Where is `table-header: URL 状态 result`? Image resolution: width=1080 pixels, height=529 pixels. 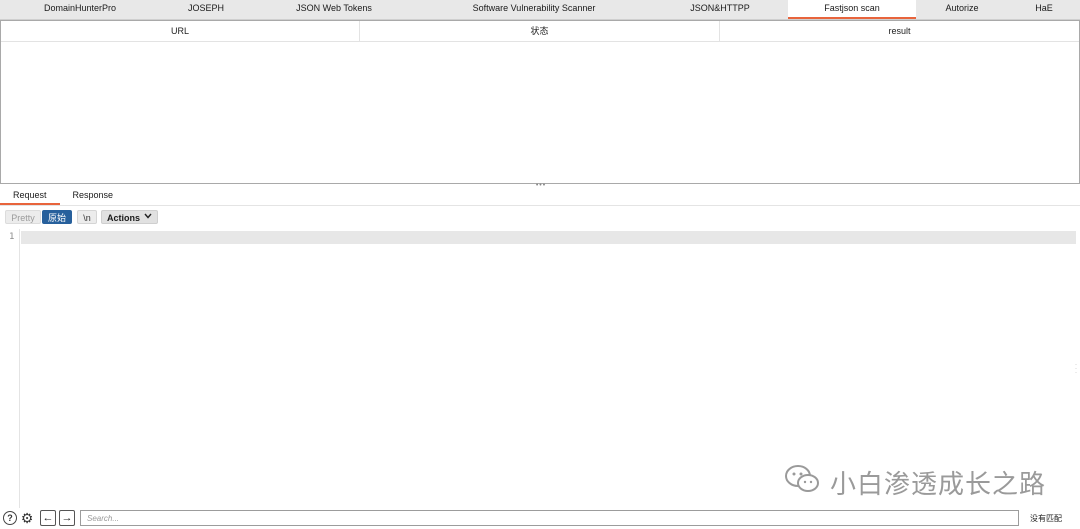
table-header: URL 状态 result is located at coordinates (540, 31).